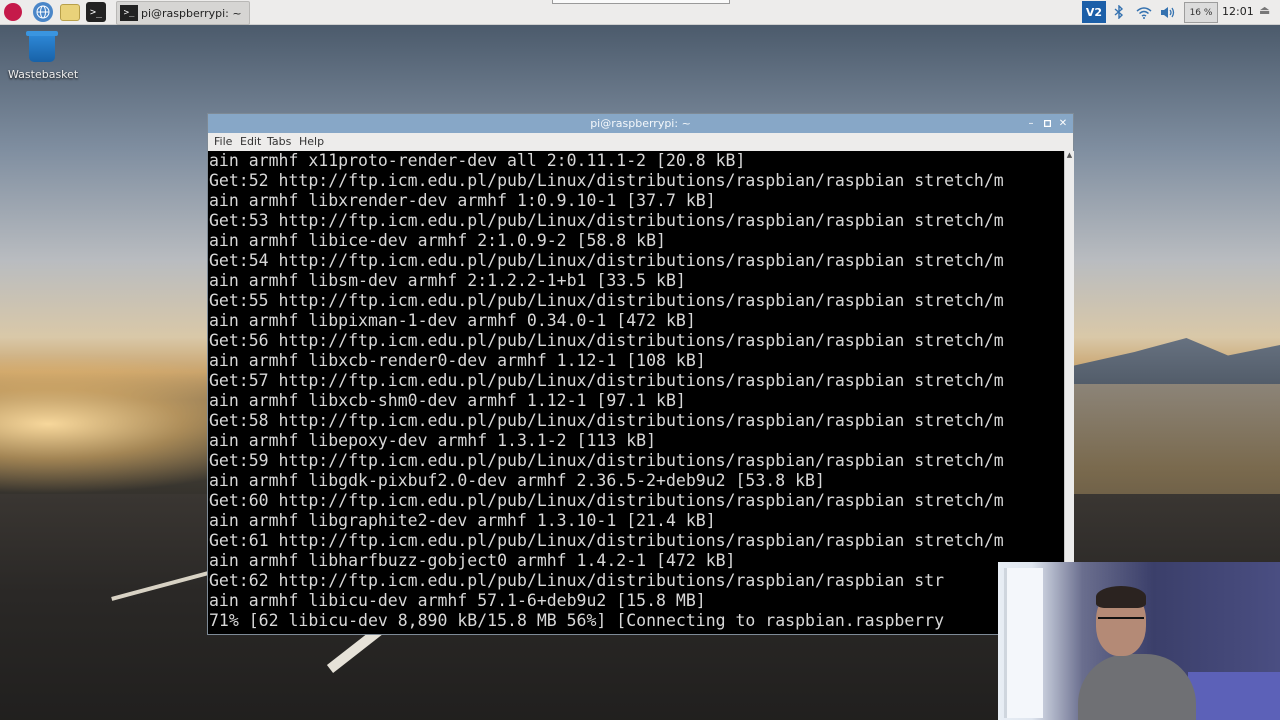 The height and width of the screenshot is (720, 1280). I want to click on web-browser-icon, so click(43, 12).